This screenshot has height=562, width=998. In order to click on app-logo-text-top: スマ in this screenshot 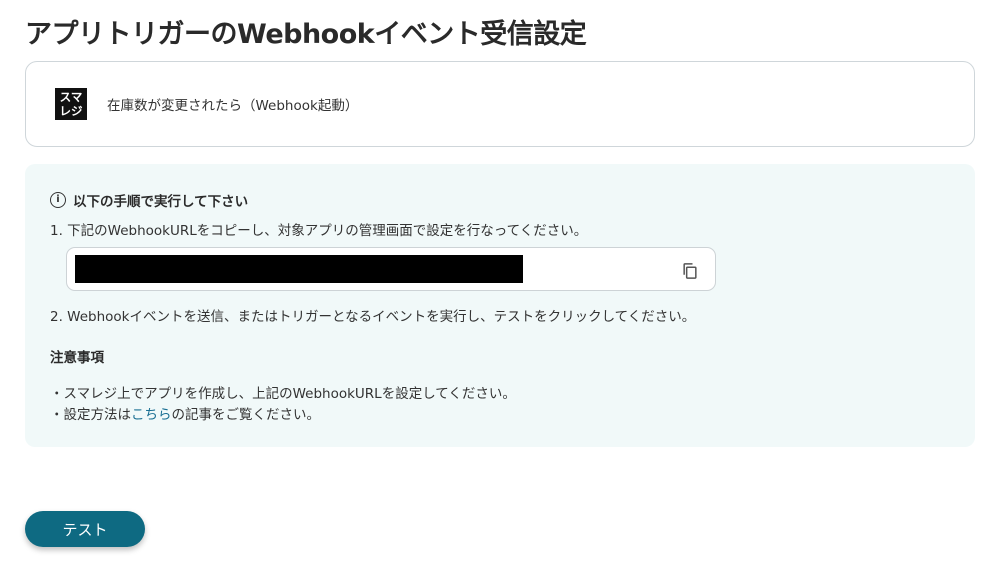, I will do `click(71, 97)`.